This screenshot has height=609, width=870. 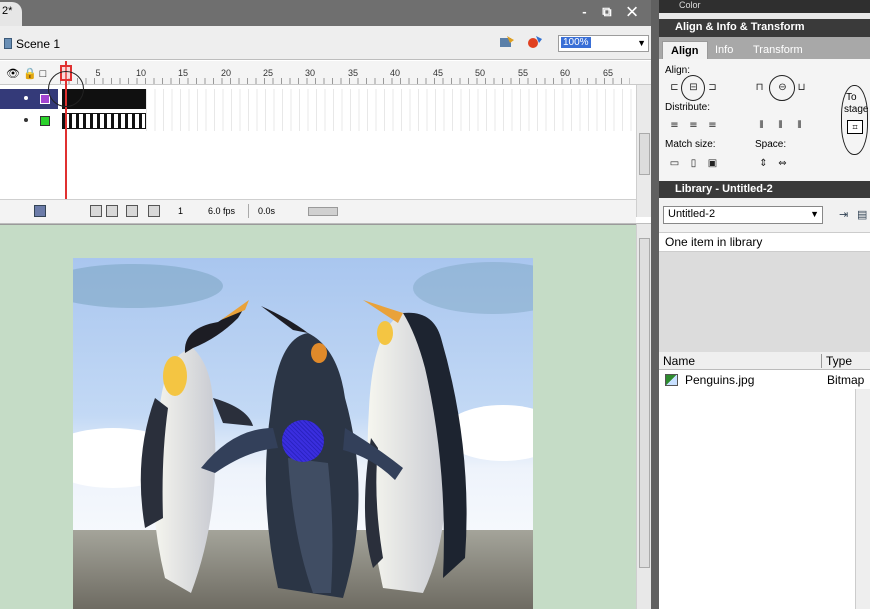 What do you see at coordinates (674, 87) in the screenshot?
I see `align-left-icon: ⊏` at bounding box center [674, 87].